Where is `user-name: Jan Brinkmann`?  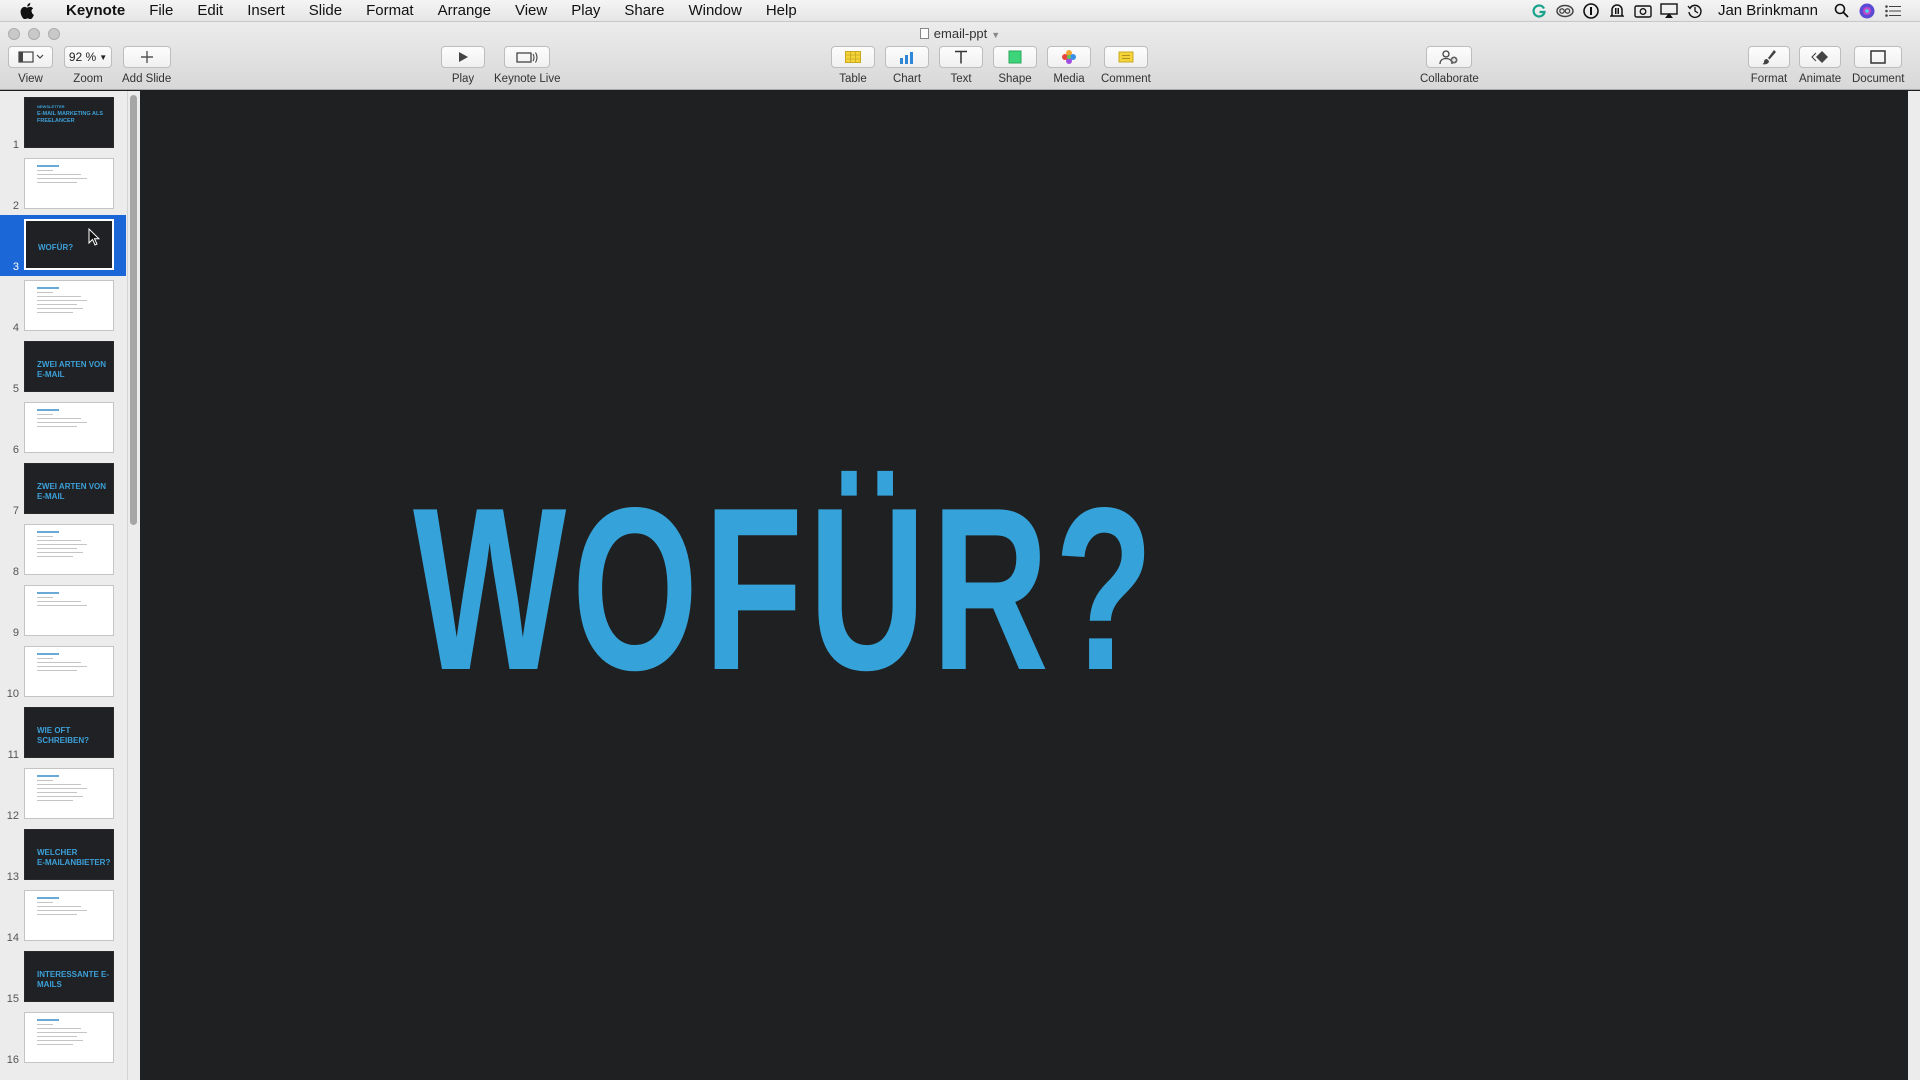 user-name: Jan Brinkmann is located at coordinates (1768, 10).